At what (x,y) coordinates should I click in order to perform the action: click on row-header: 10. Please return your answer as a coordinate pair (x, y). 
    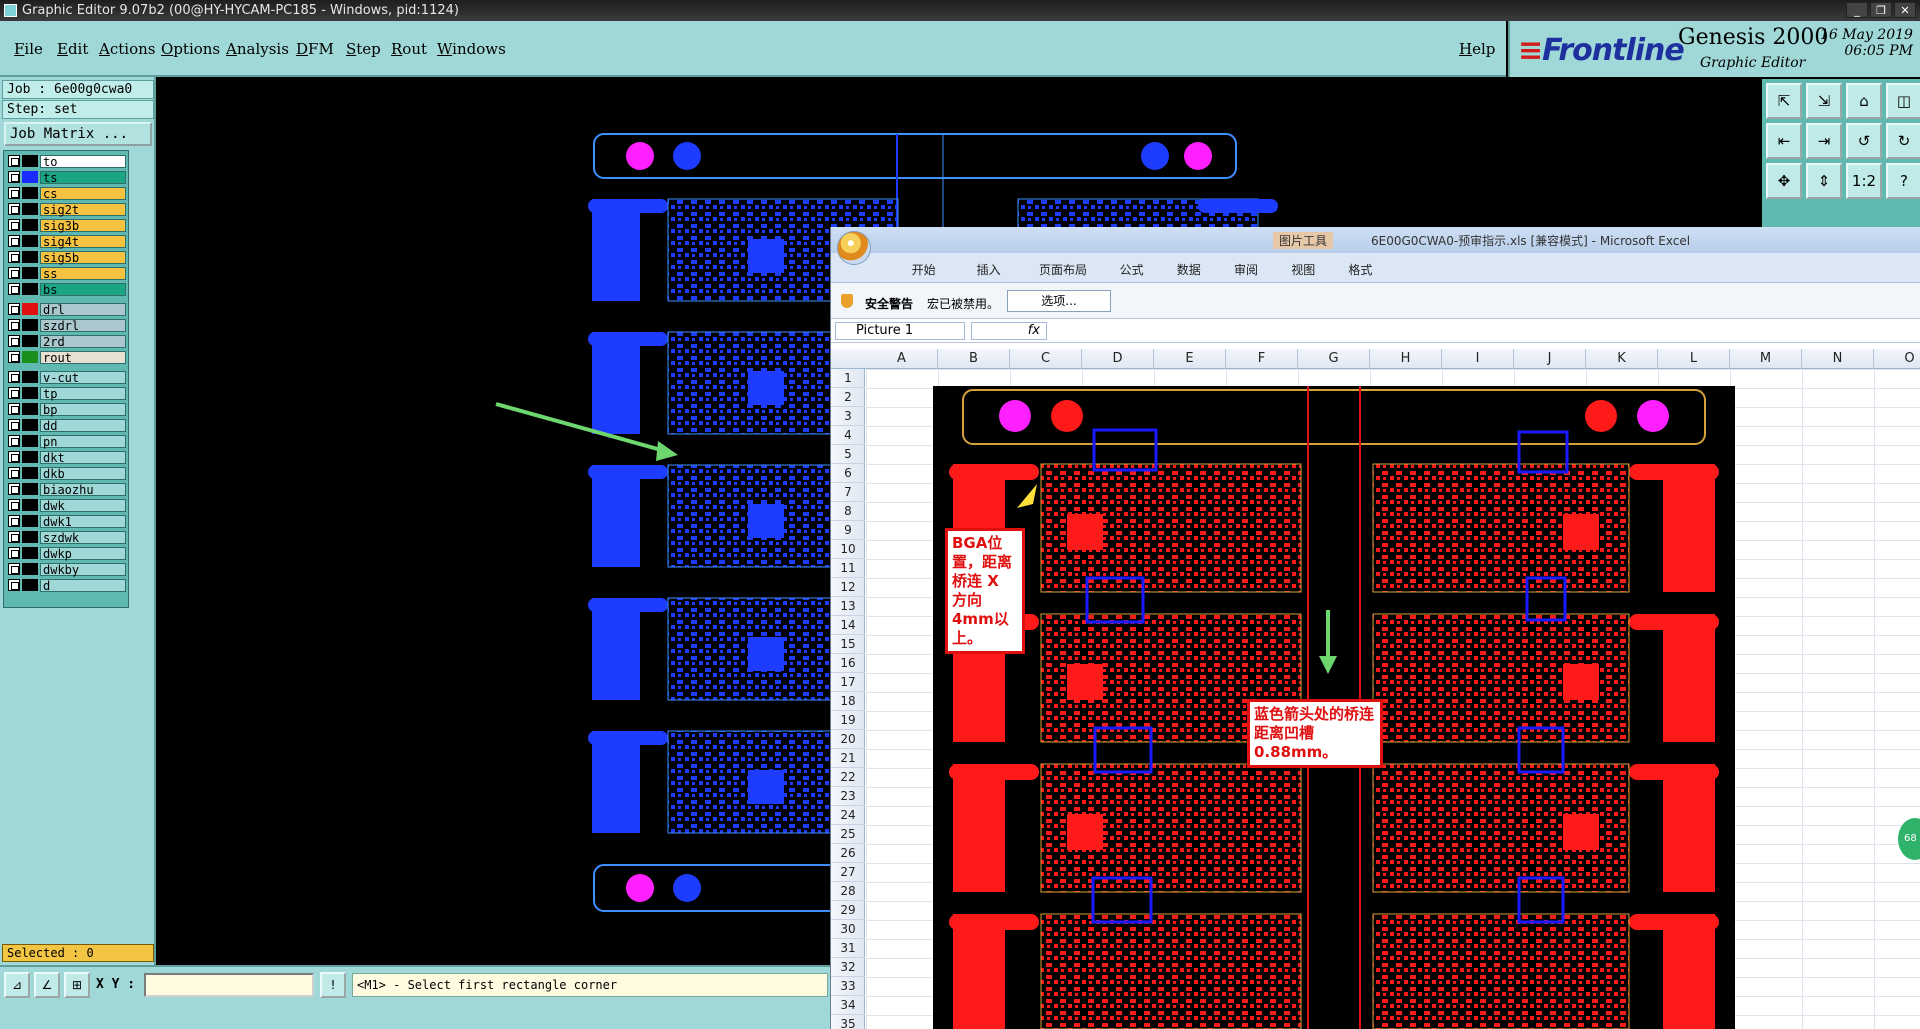
    Looking at the image, I should click on (848, 549).